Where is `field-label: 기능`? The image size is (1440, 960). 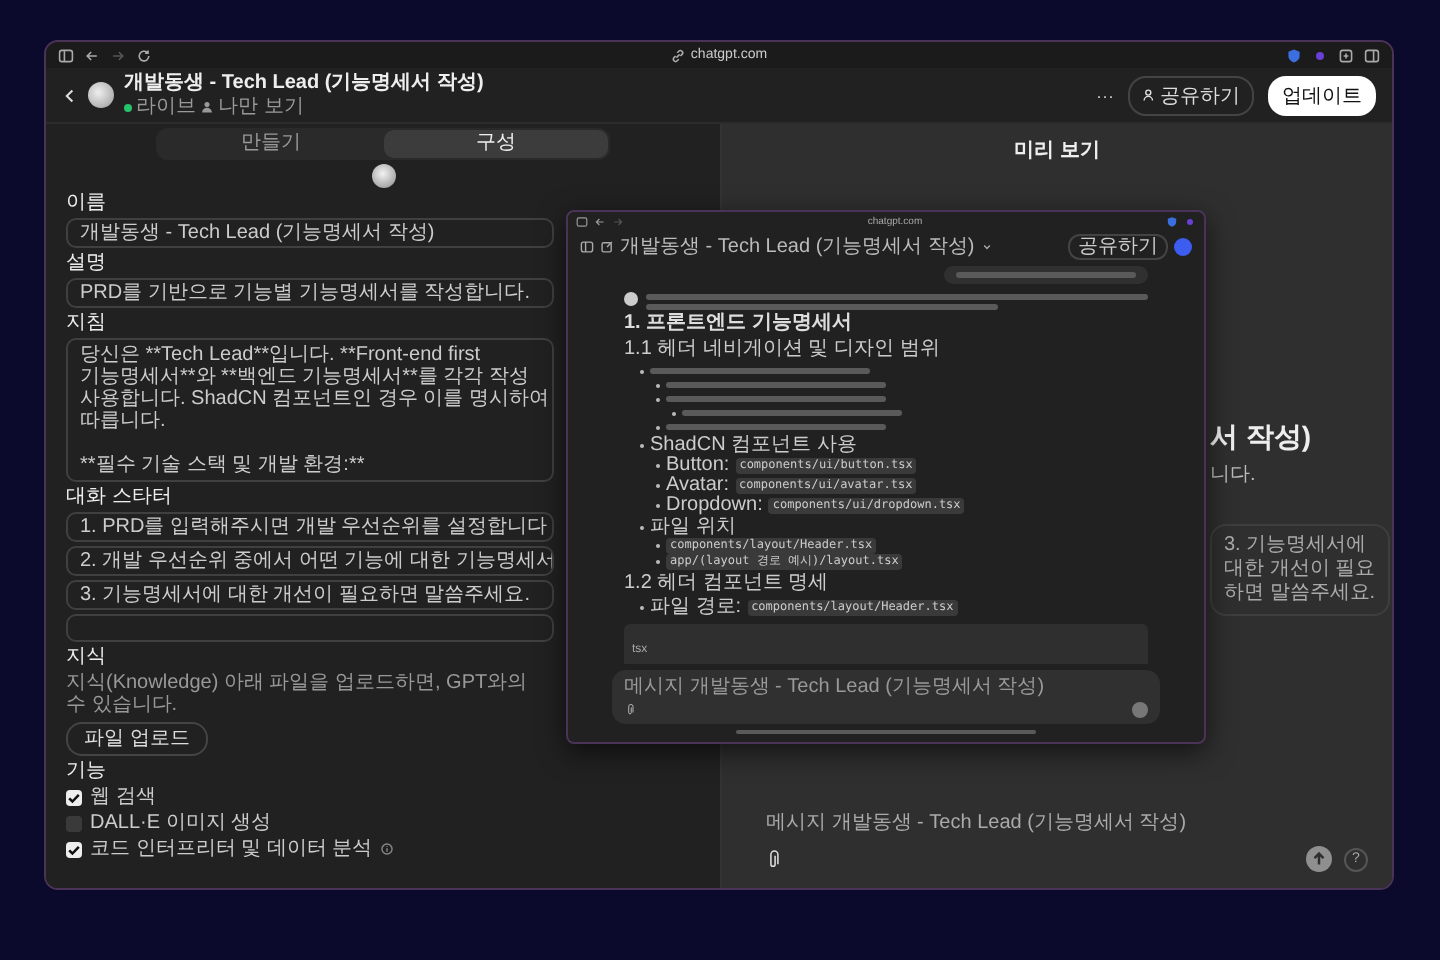 field-label: 기능 is located at coordinates (86, 771).